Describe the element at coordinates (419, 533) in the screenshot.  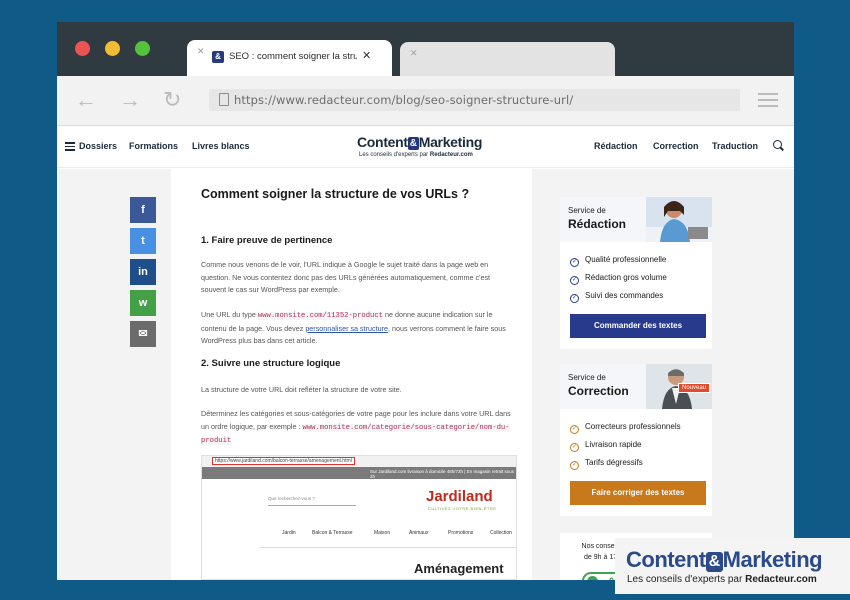
I see `screenshot-menu-item: Animaux` at that location.